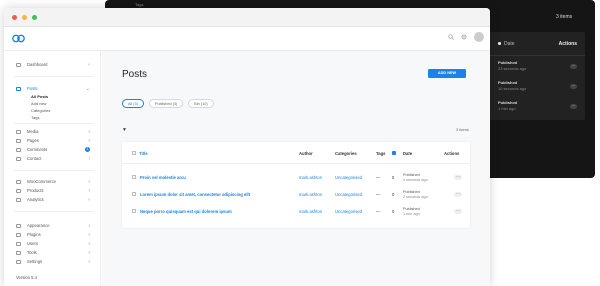  I want to click on column-date: Date, so click(407, 153).